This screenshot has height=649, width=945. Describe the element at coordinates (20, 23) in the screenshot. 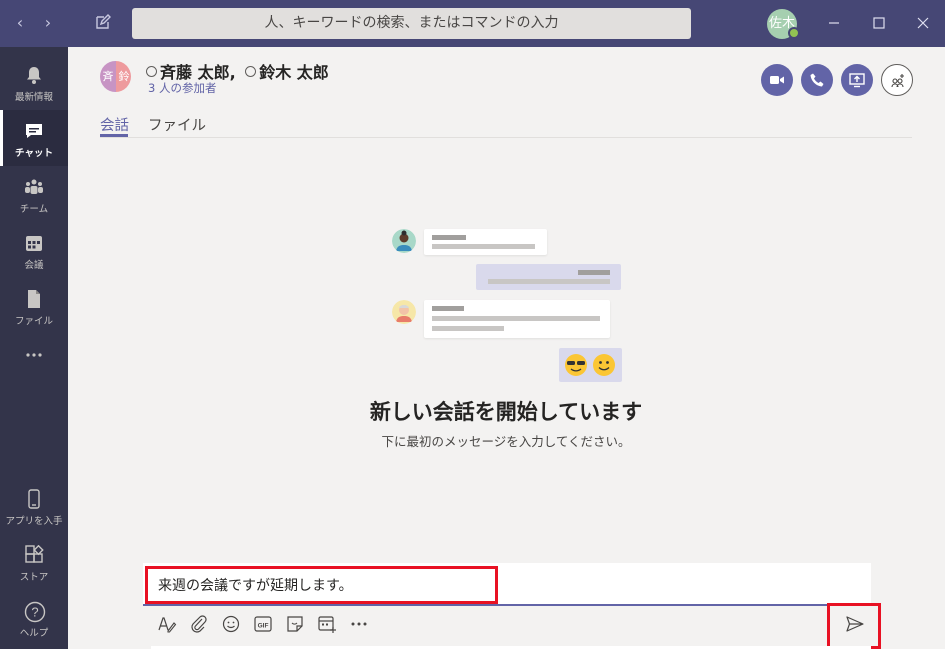

I see `back-arrow-icon: ‹` at that location.